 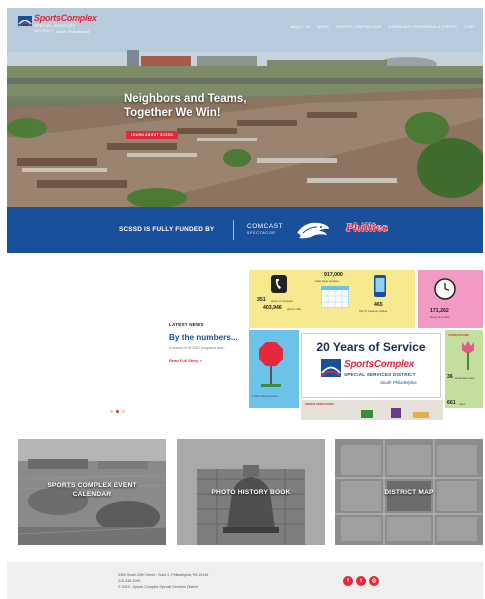 What do you see at coordinates (374, 581) in the screenshot?
I see `instagram-icon: ◎` at bounding box center [374, 581].